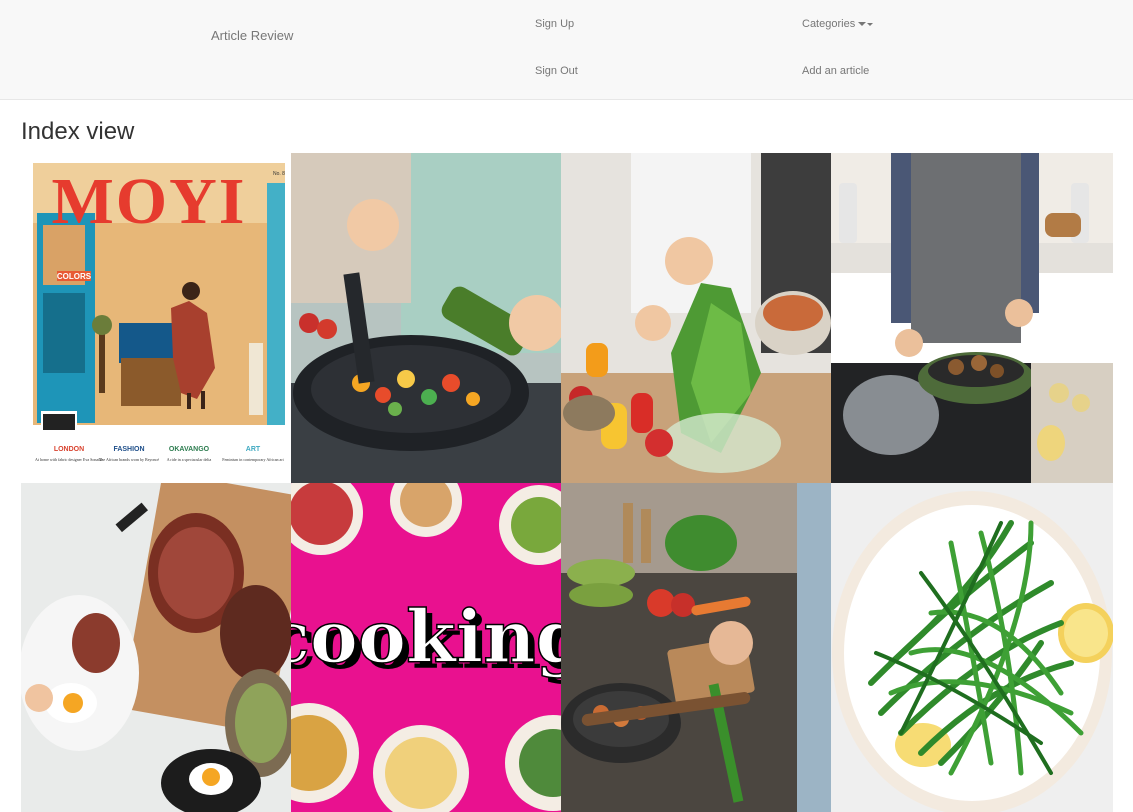 This screenshot has width=1133, height=812. I want to click on green-beans-plate-image, so click(972, 647).